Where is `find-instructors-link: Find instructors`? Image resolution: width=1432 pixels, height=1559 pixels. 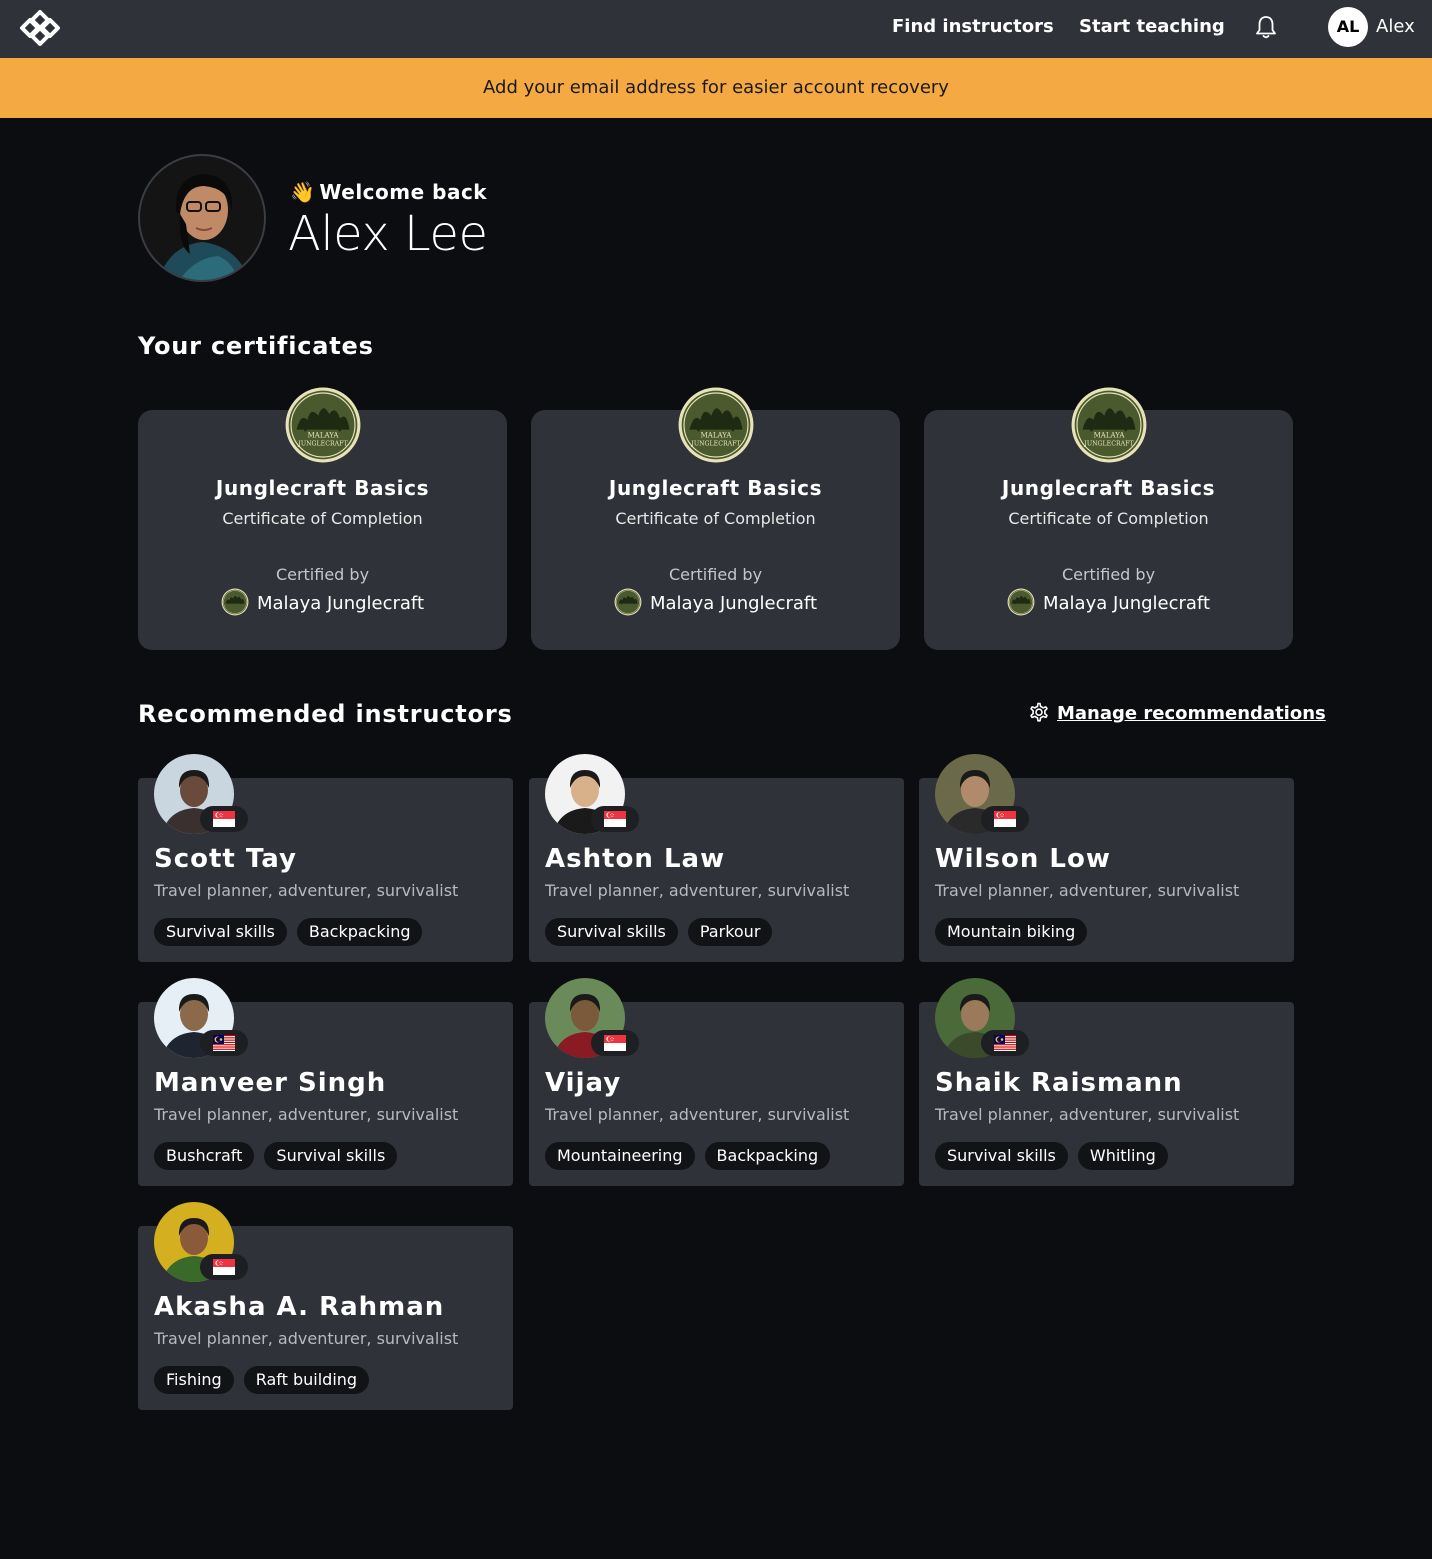 find-instructors-link: Find instructors is located at coordinates (973, 26).